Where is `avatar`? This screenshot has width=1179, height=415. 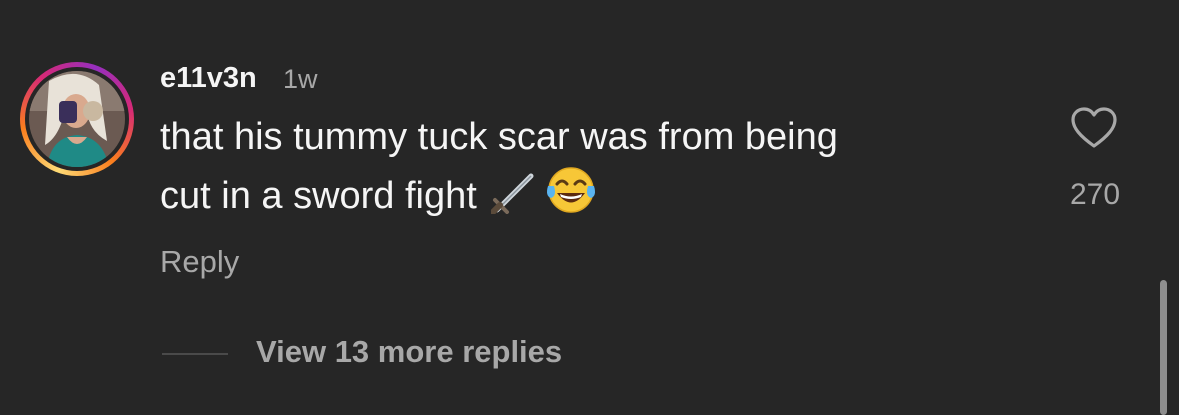 avatar is located at coordinates (77, 119).